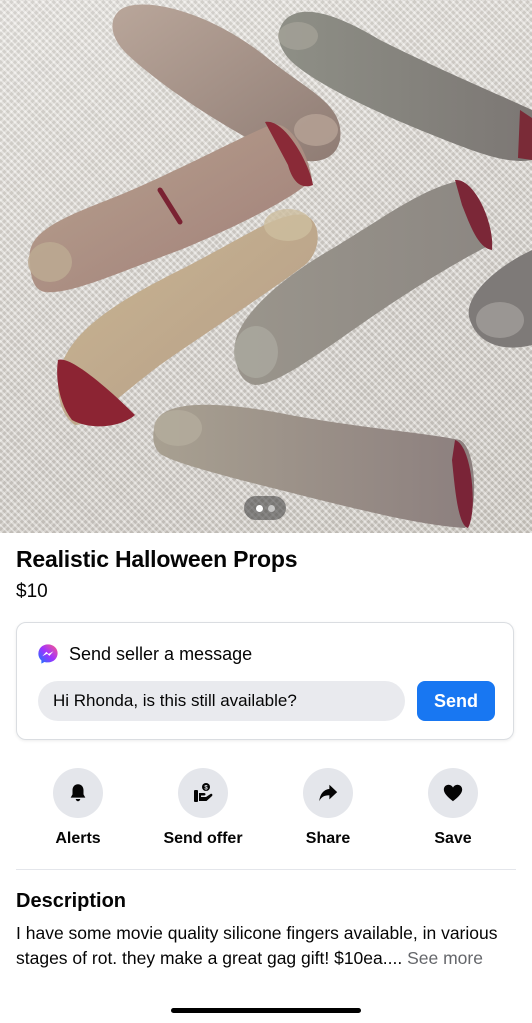  I want to click on pager-dot-active, so click(259, 508).